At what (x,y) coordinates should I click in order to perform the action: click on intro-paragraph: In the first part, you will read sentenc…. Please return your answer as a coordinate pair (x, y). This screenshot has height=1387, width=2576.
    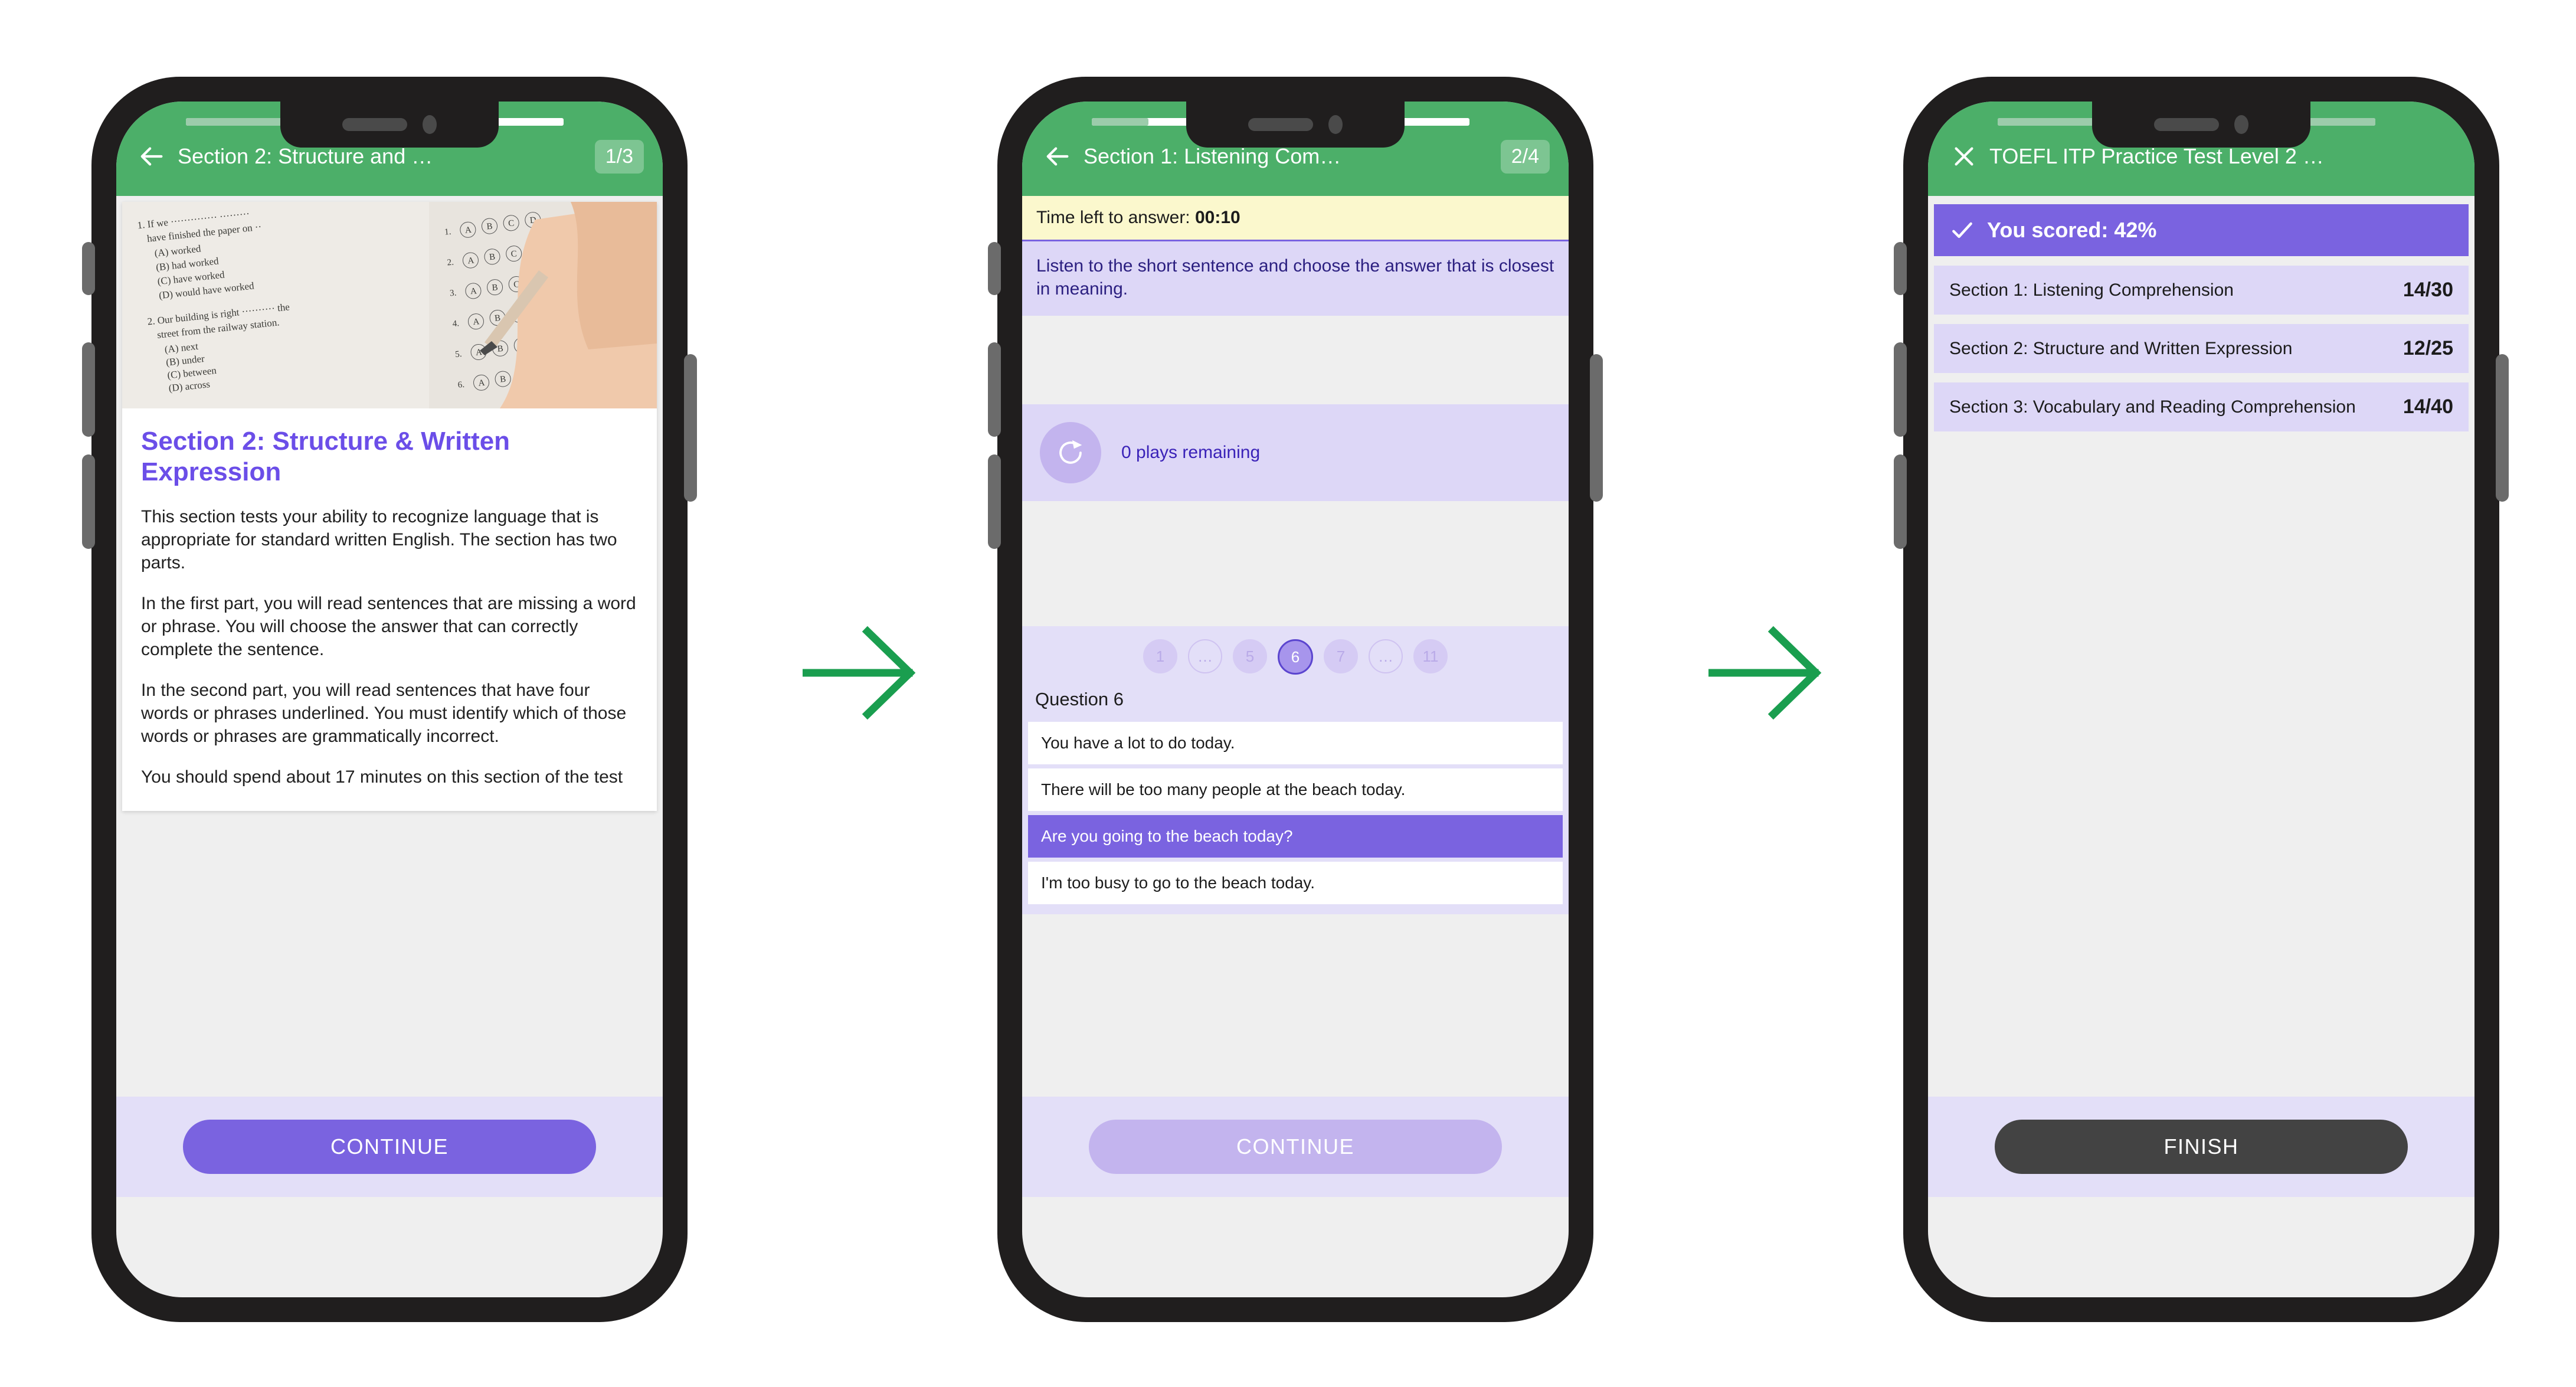
    Looking at the image, I should click on (388, 626).